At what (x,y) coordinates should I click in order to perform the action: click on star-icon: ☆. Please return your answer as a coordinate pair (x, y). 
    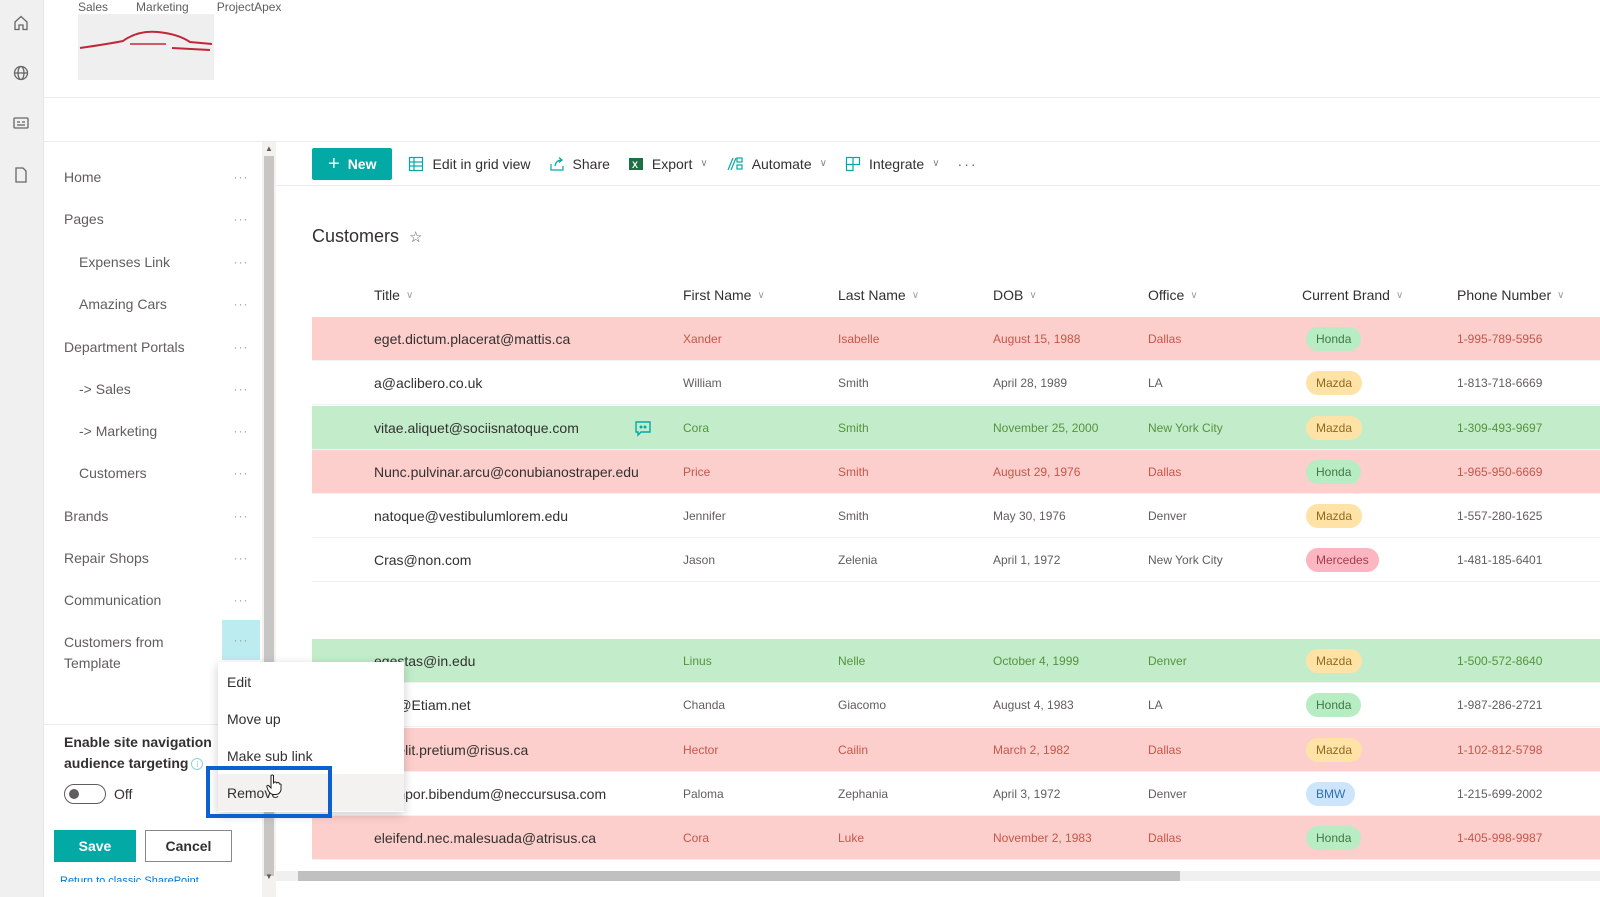
    Looking at the image, I should click on (415, 237).